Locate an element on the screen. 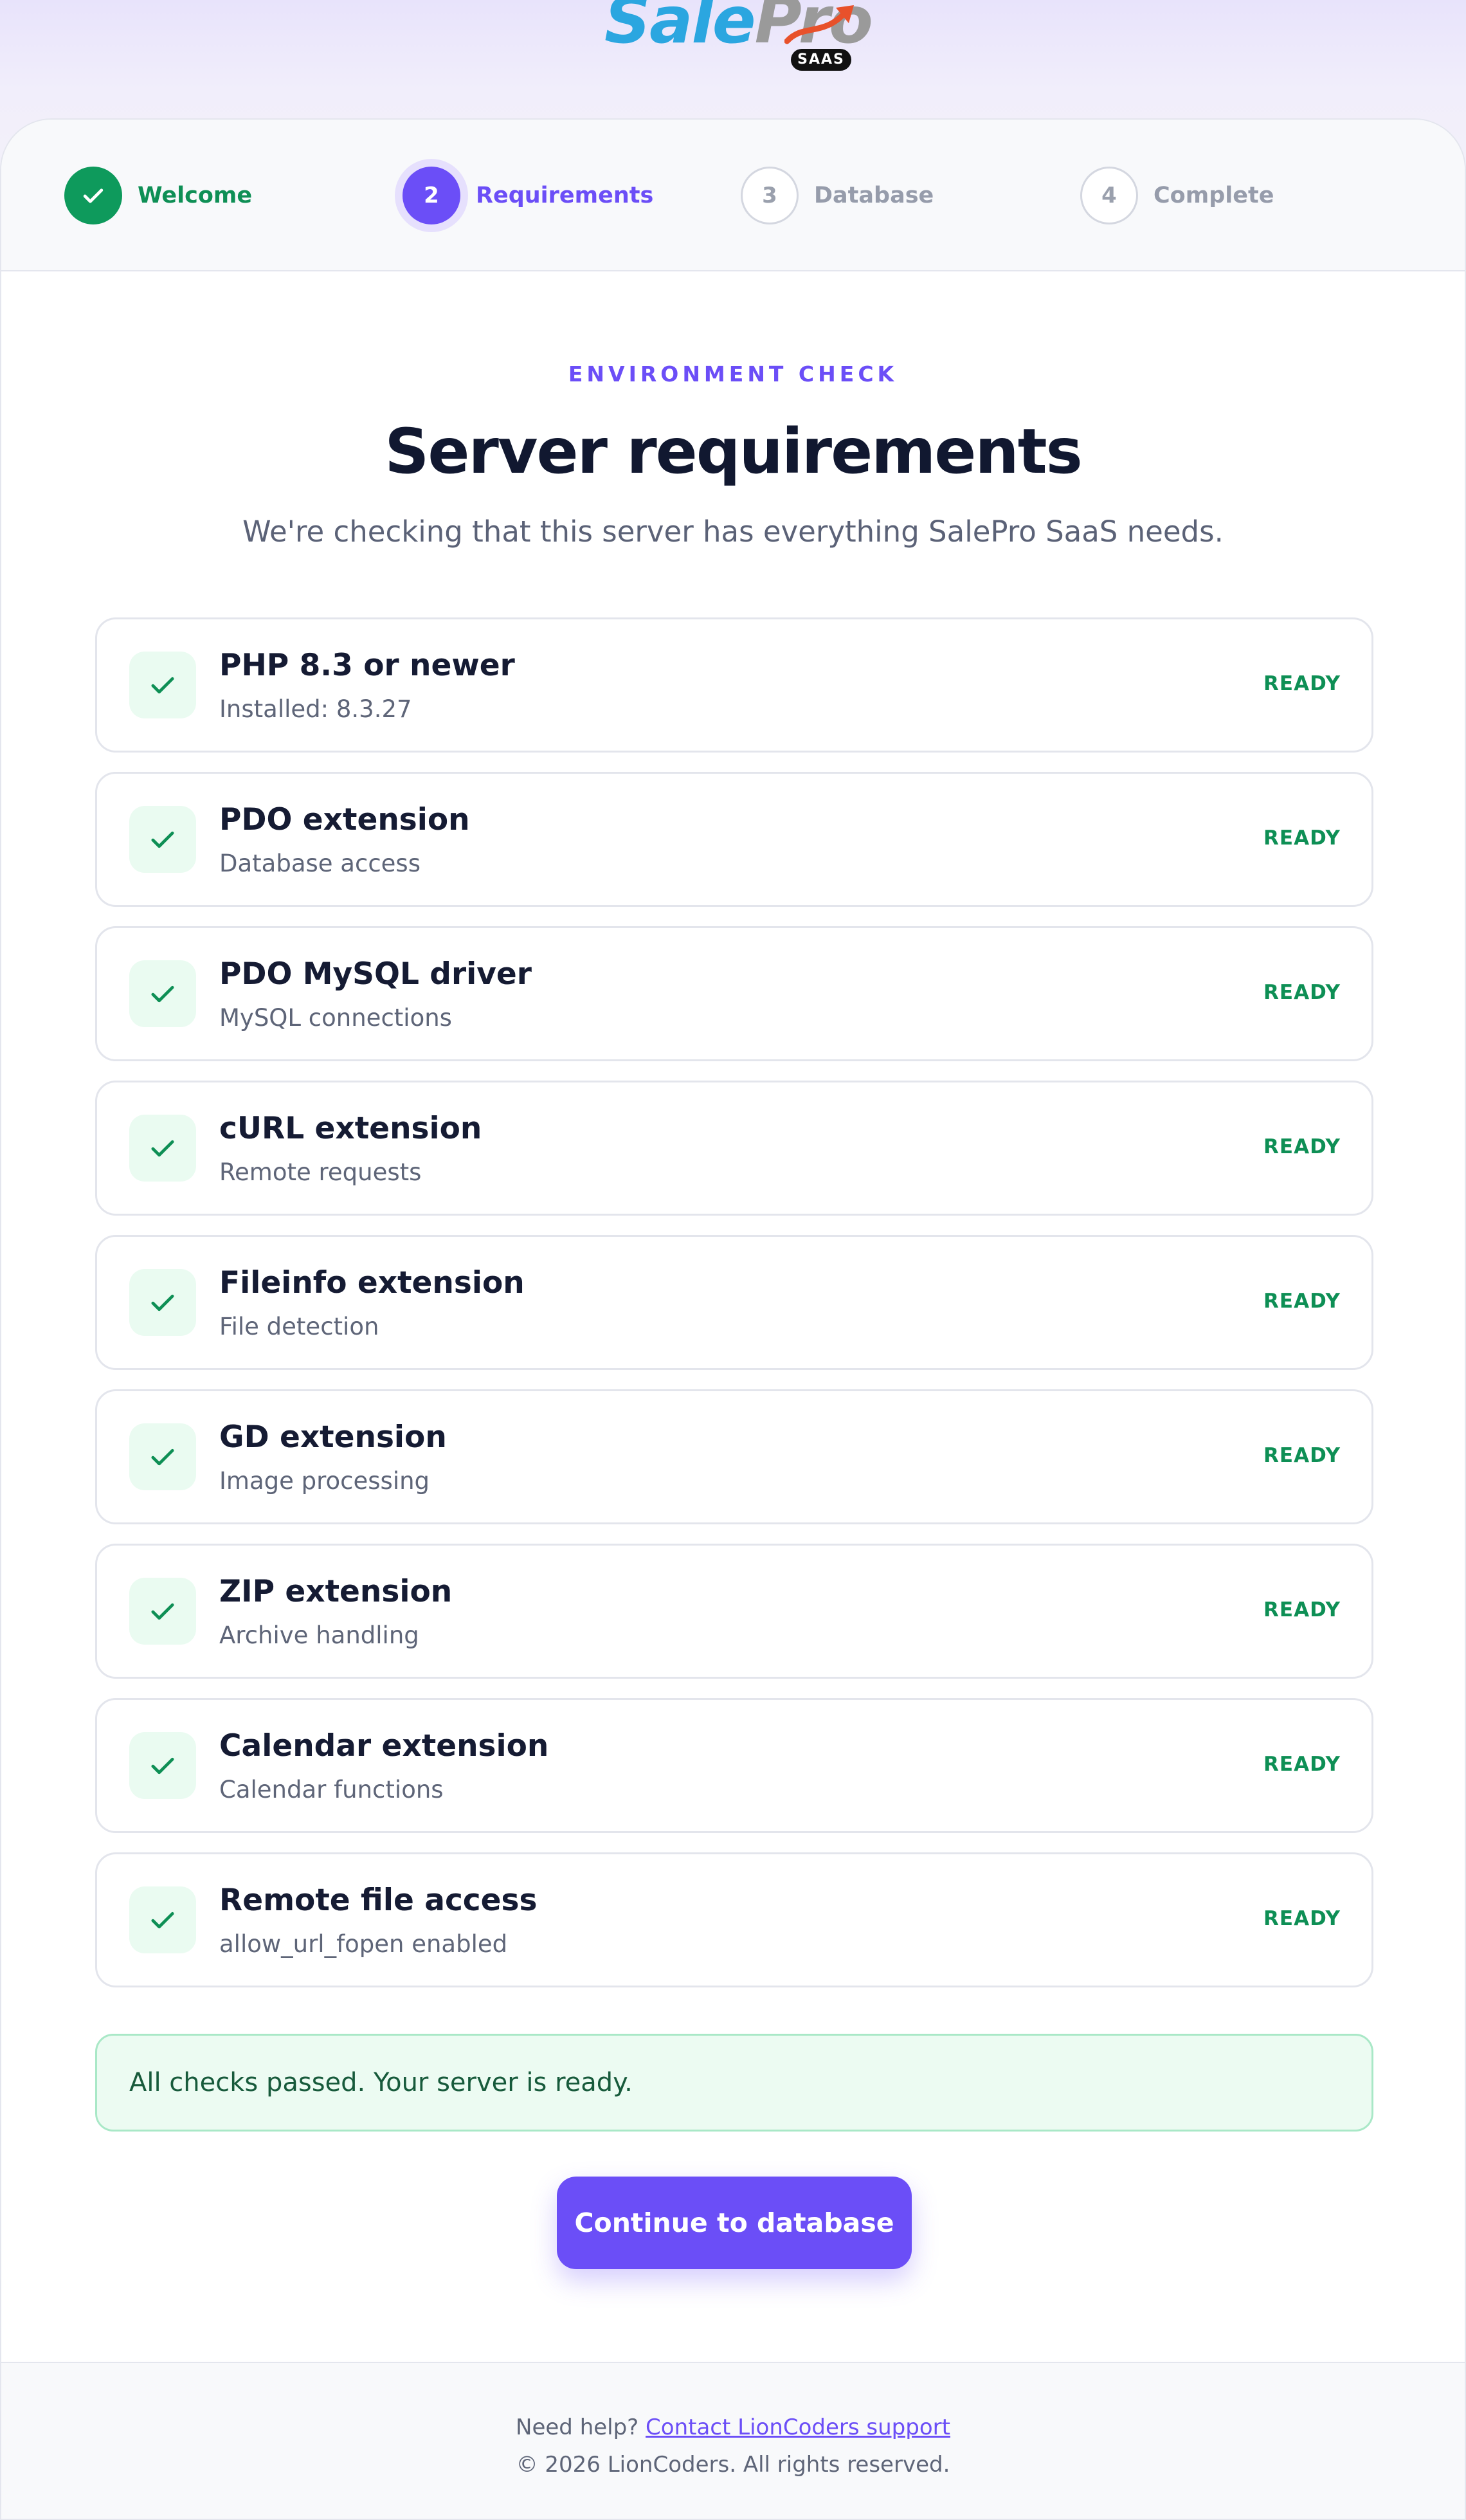 The image size is (1466, 2520). step-welcome-circle is located at coordinates (93, 195).